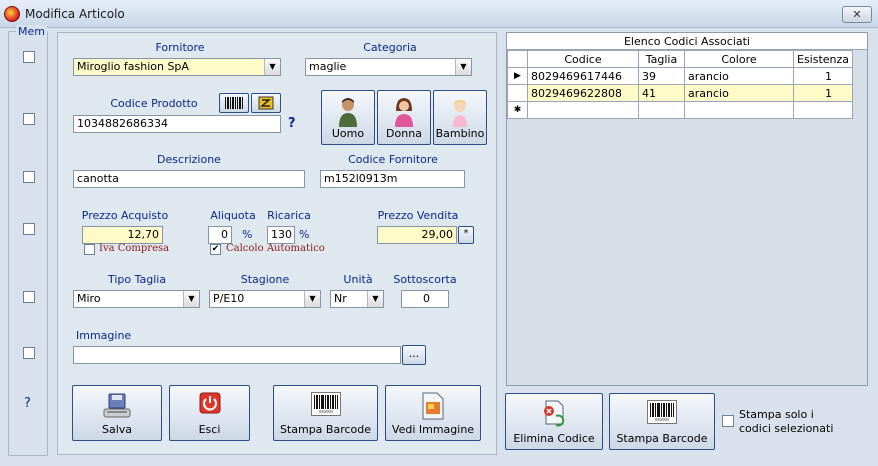  I want to click on cell-taglia: 39, so click(661, 76).